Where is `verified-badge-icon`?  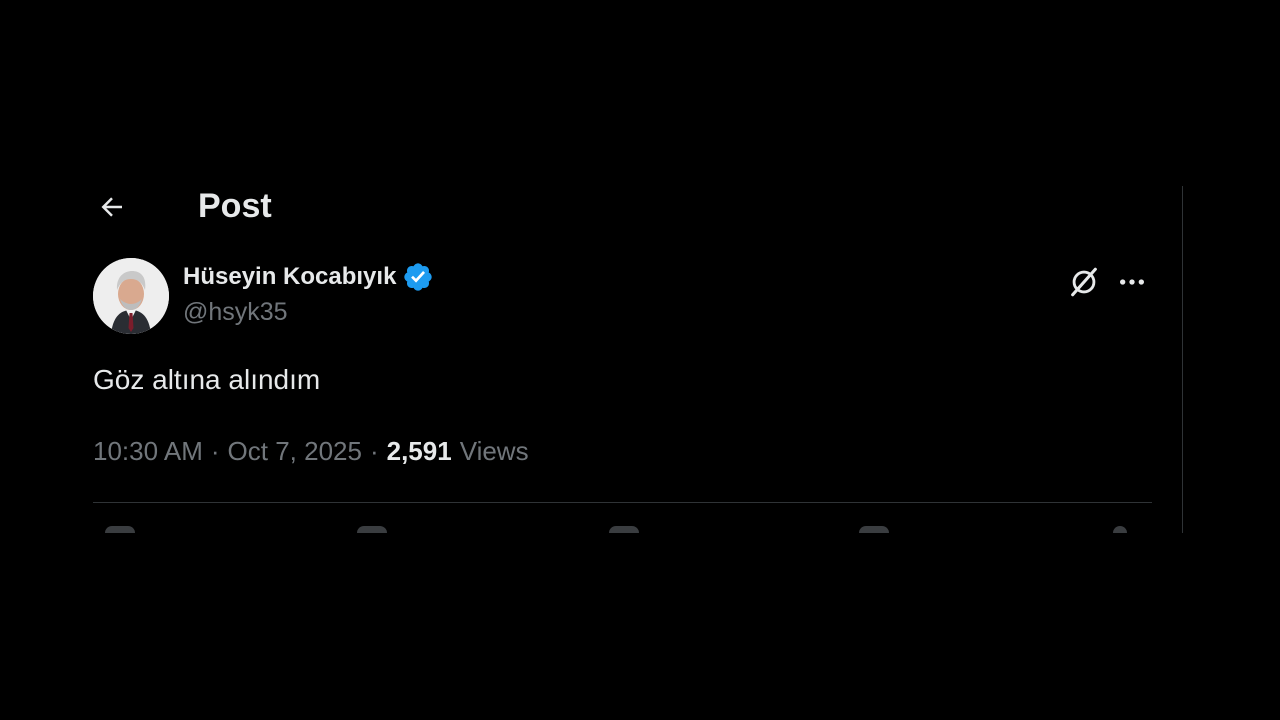
verified-badge-icon is located at coordinates (418, 277).